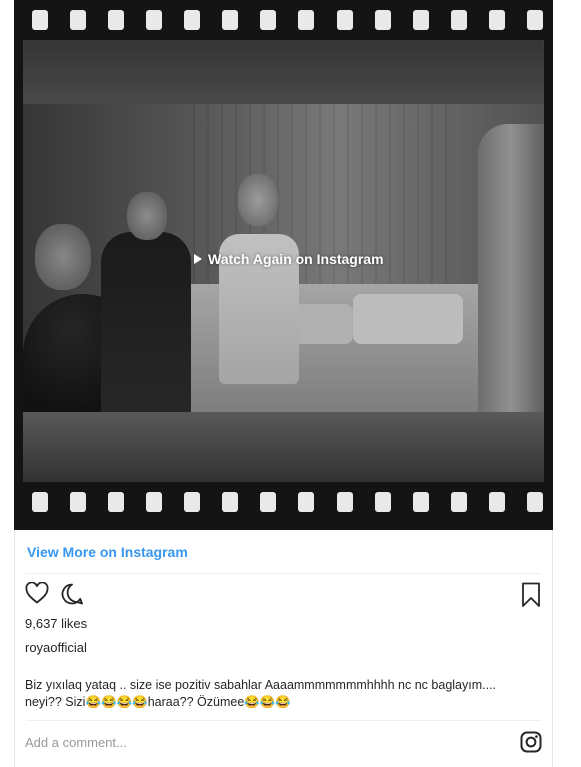  I want to click on action-bar, so click(285, 596).